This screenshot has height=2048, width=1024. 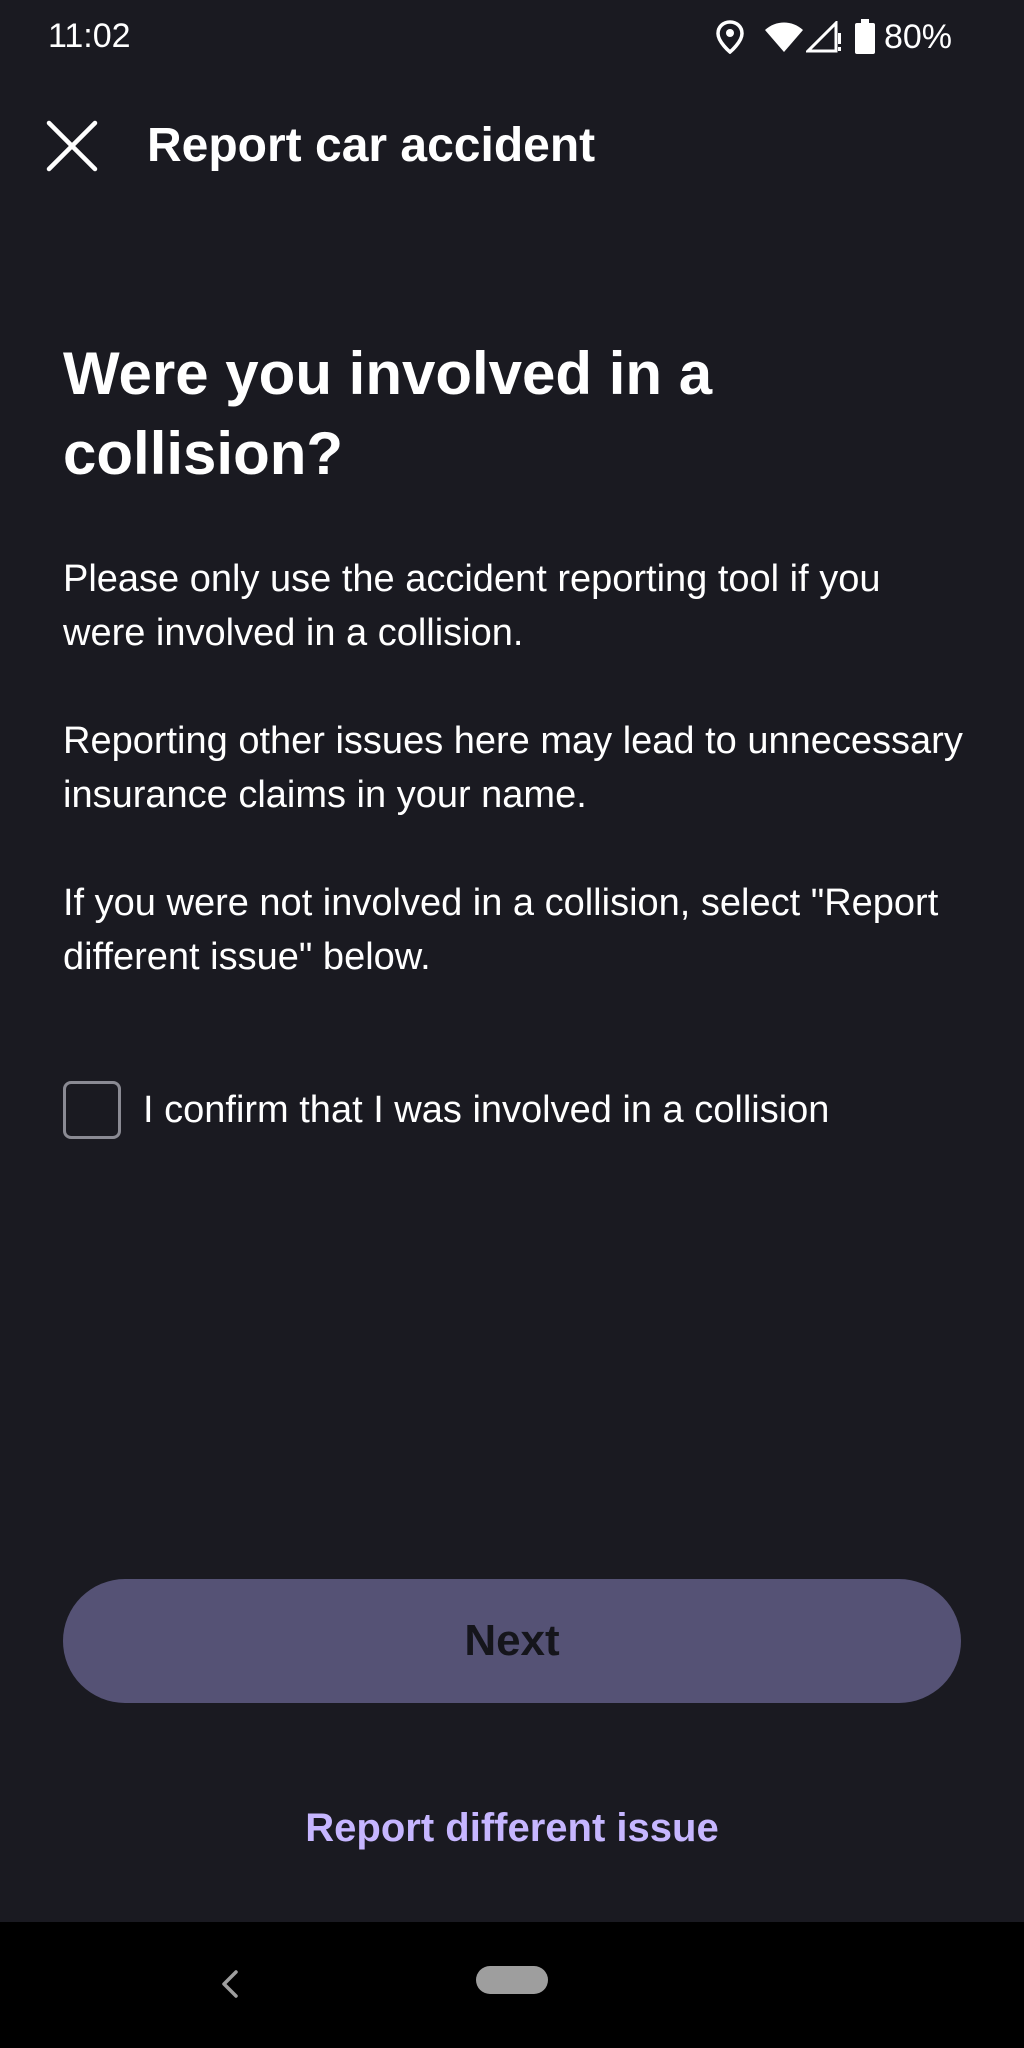 I want to click on close-button, so click(x=72, y=146).